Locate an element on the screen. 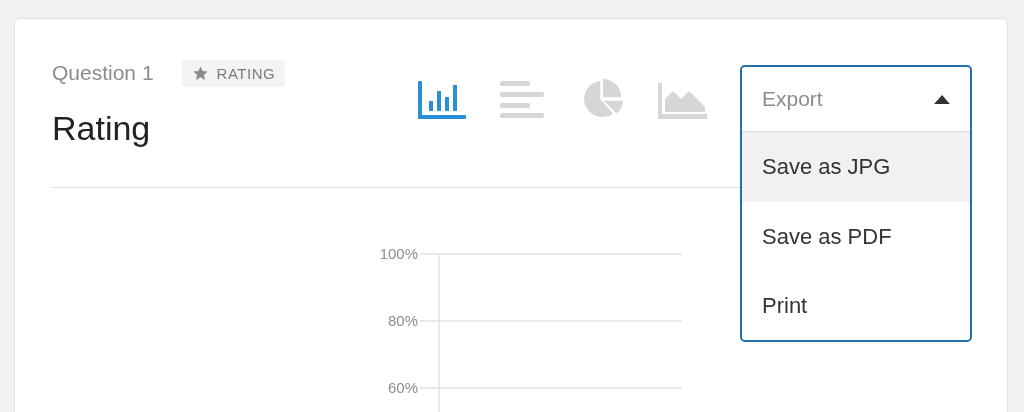 The width and height of the screenshot is (1024, 412). star-icon is located at coordinates (200, 73).